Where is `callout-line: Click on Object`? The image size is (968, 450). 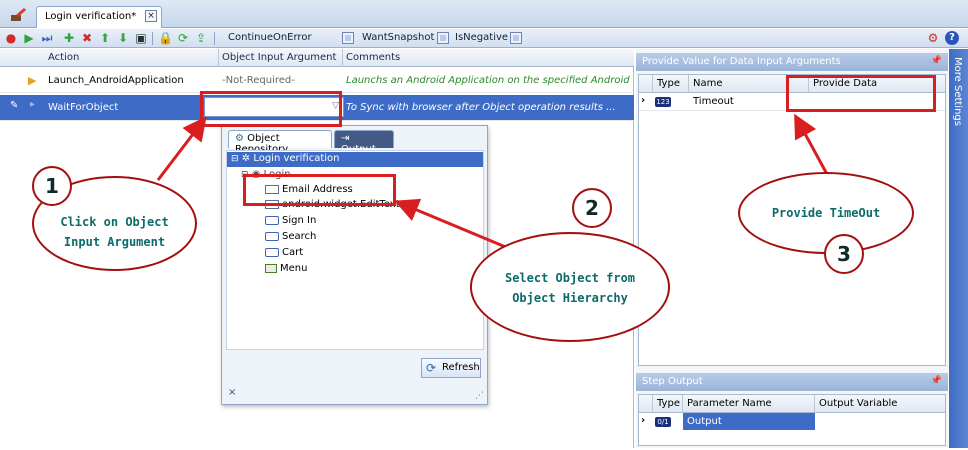 callout-line: Click on Object is located at coordinates (114, 222).